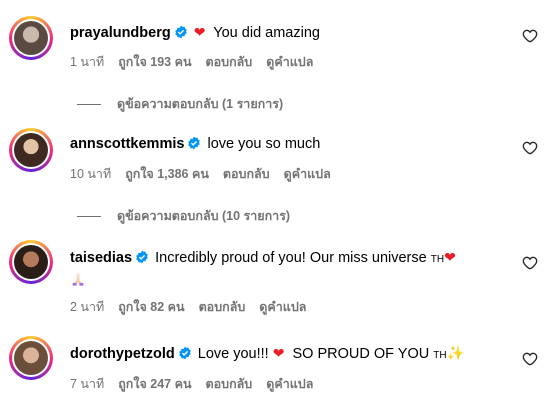 Image resolution: width=550 pixels, height=411 pixels. I want to click on comment-meta: 10 นาที ถูกใจ 1,386 คน ตอบกลับ ดูคำแปล, so click(207, 174).